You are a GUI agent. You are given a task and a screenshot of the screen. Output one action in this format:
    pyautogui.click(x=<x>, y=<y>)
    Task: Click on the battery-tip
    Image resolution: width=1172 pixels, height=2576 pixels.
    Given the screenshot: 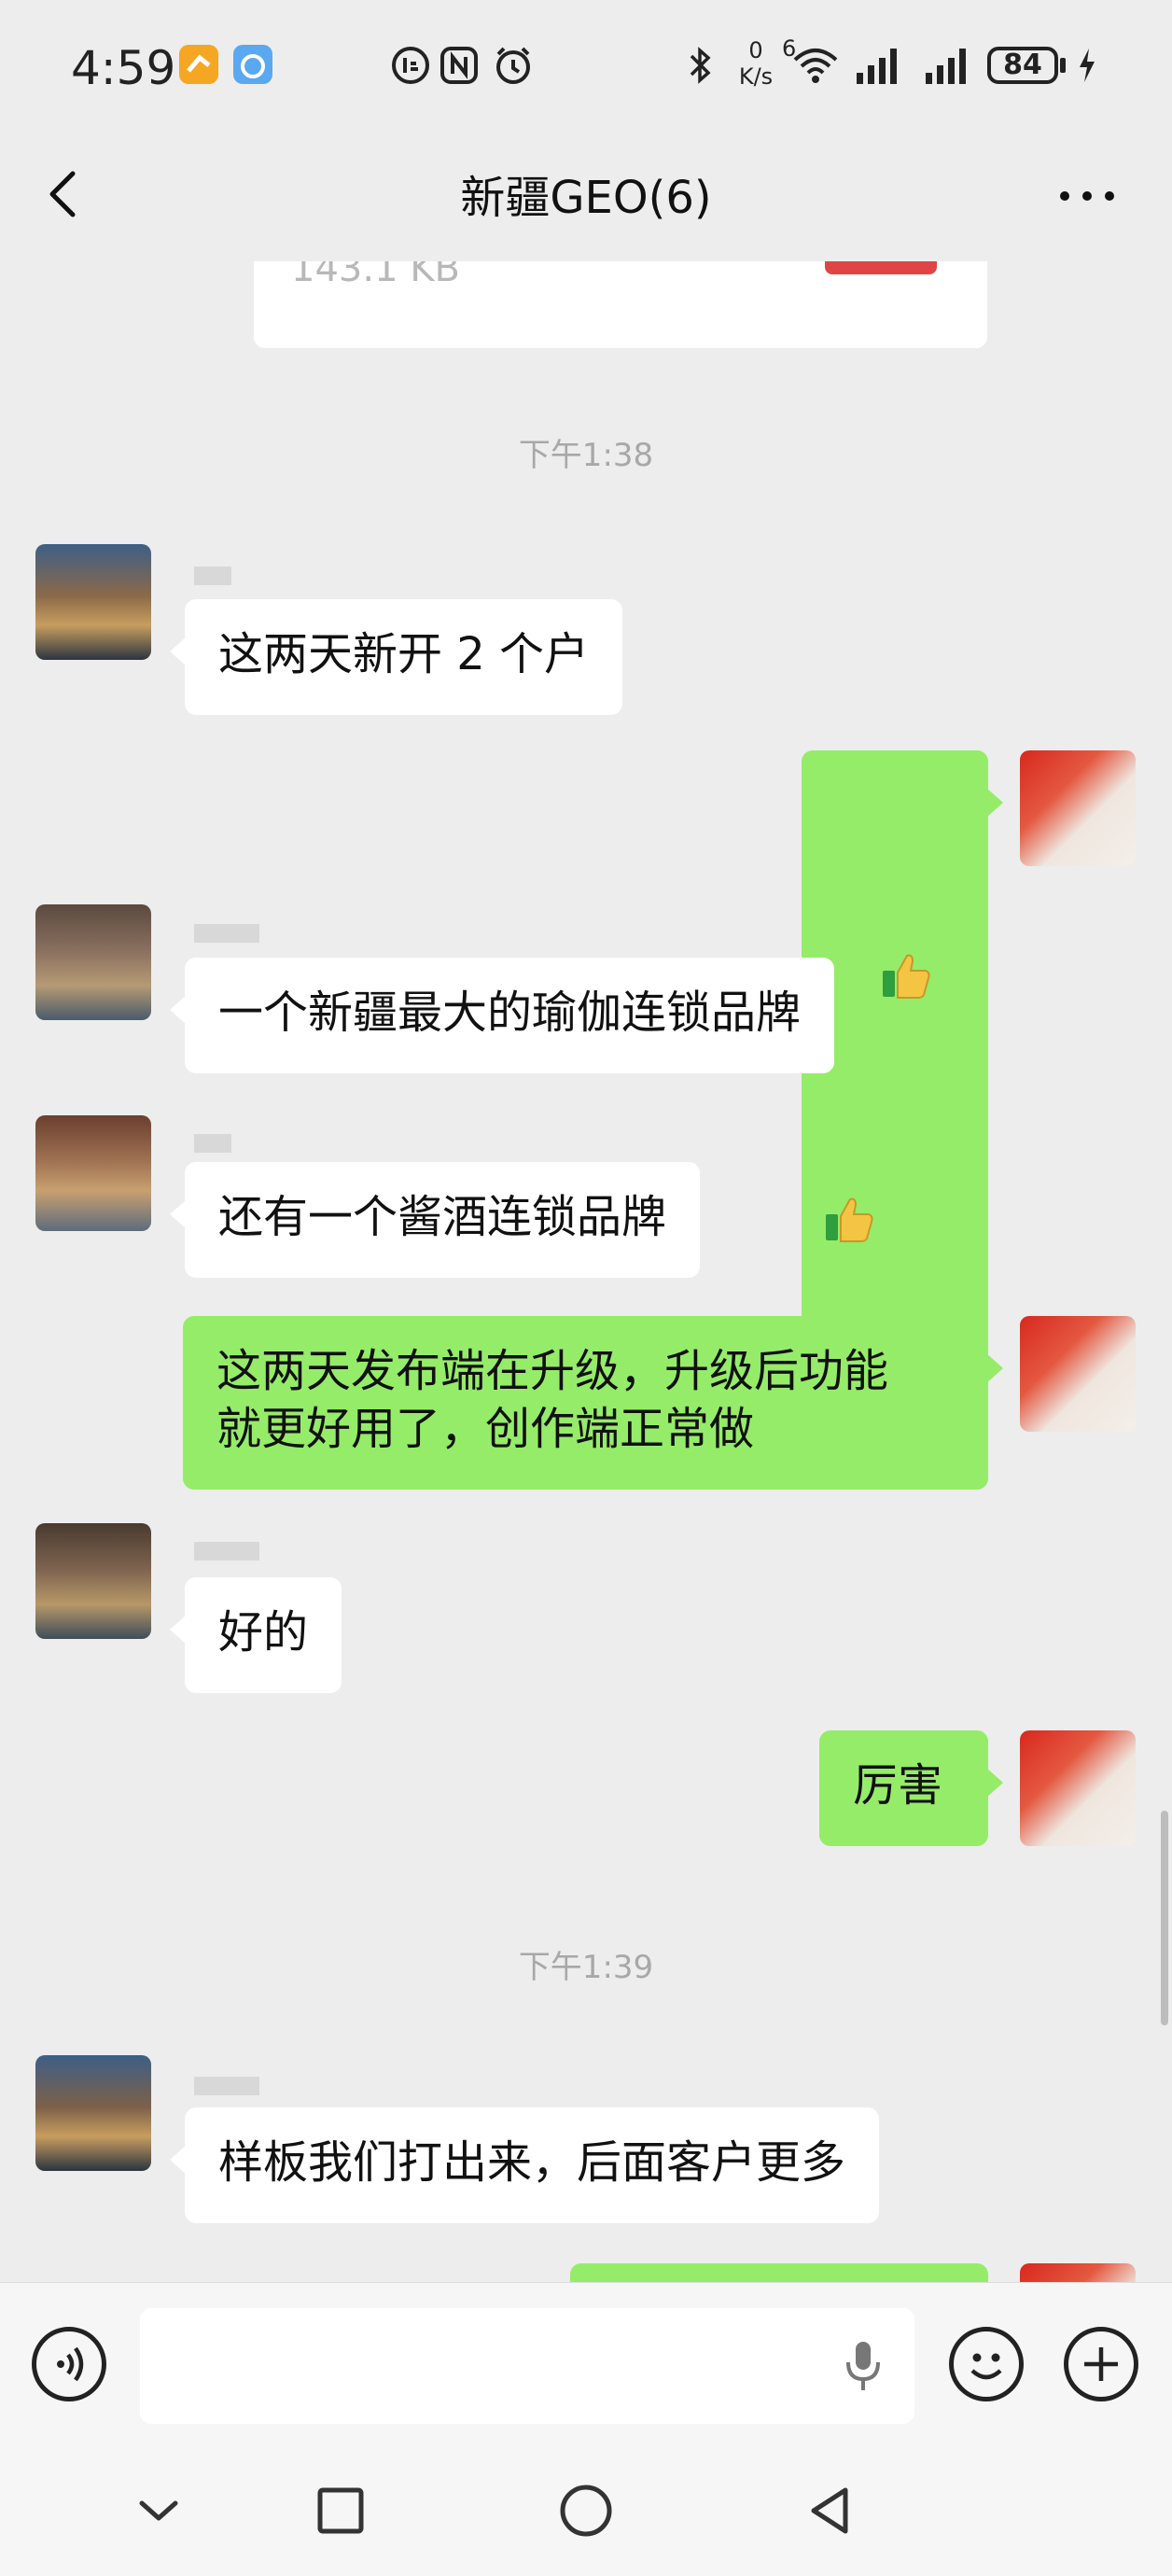 What is the action you would take?
    pyautogui.click(x=1063, y=65)
    